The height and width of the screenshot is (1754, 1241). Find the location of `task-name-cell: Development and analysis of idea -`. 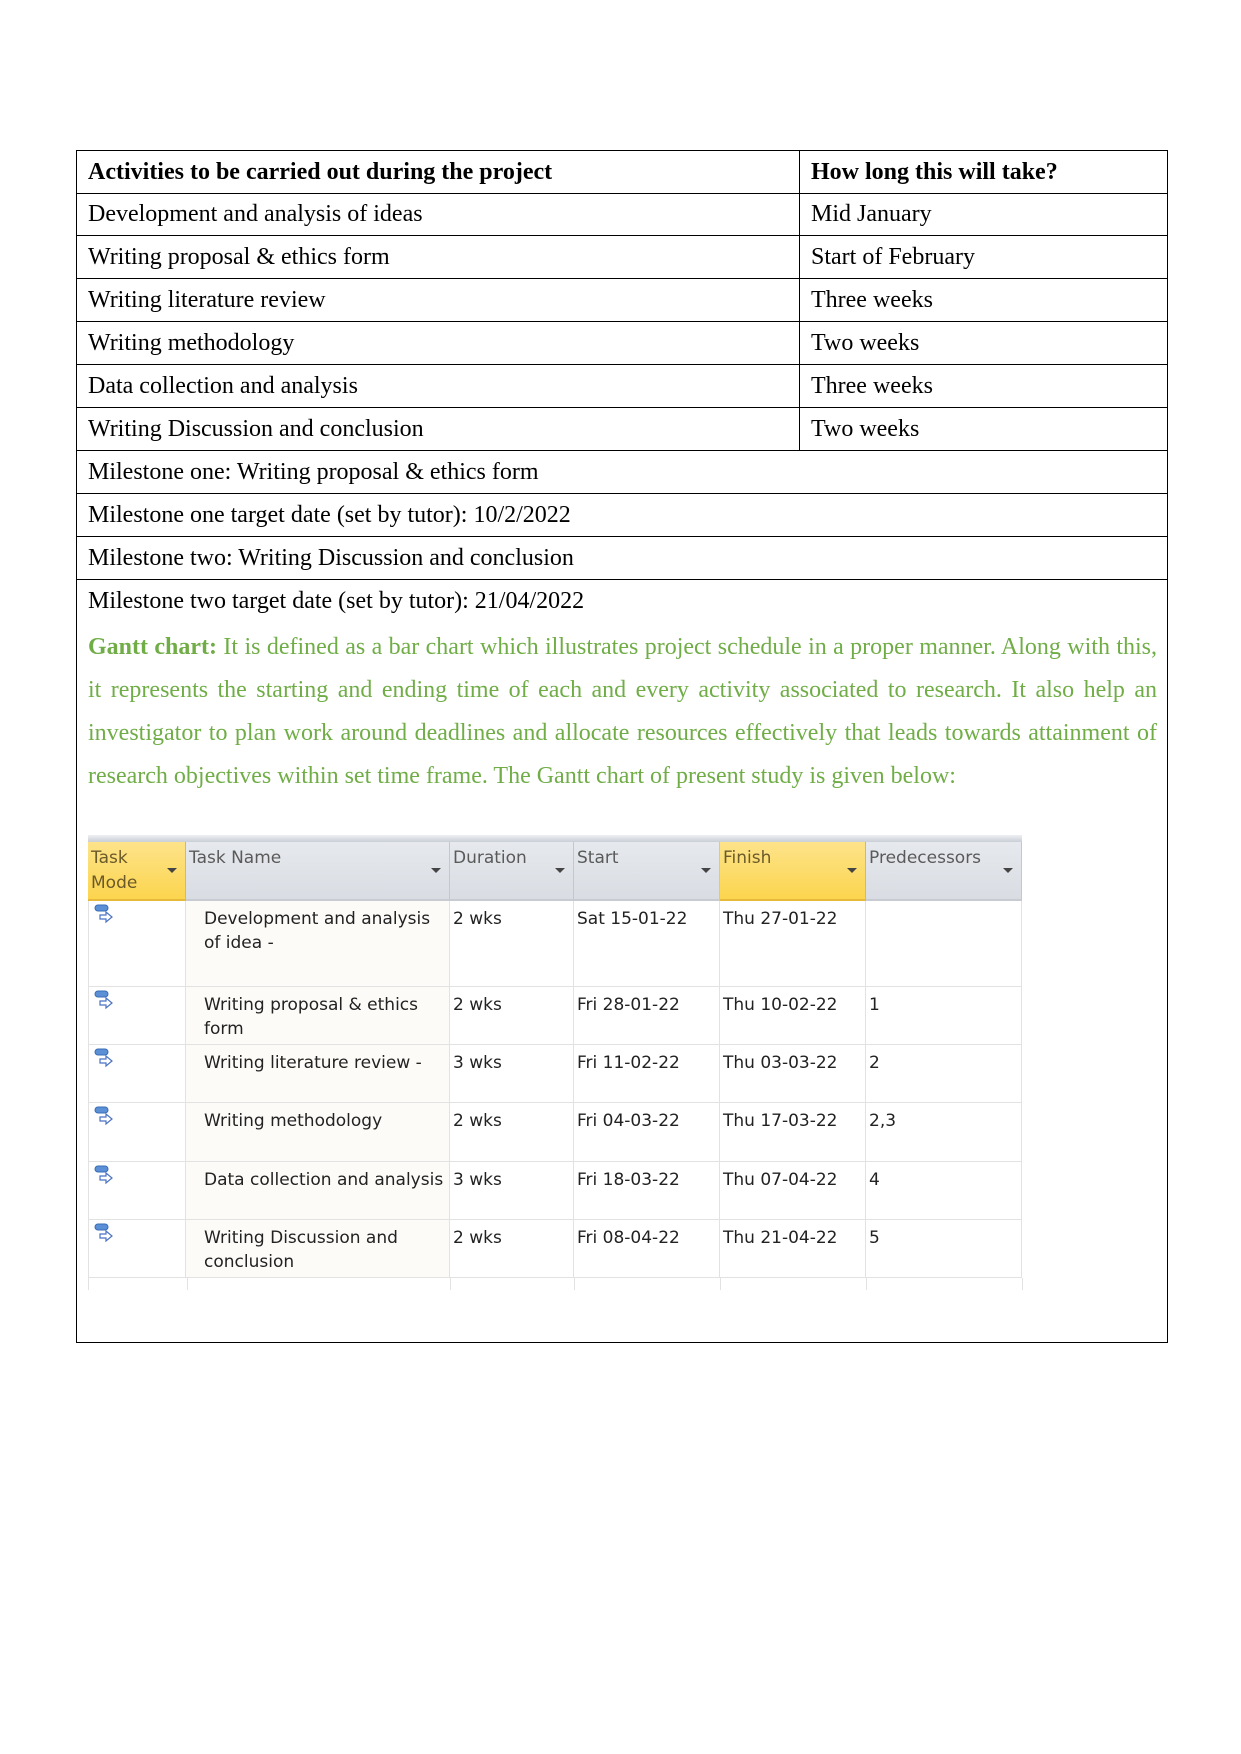

task-name-cell: Development and analysis of idea - is located at coordinates (318, 943).